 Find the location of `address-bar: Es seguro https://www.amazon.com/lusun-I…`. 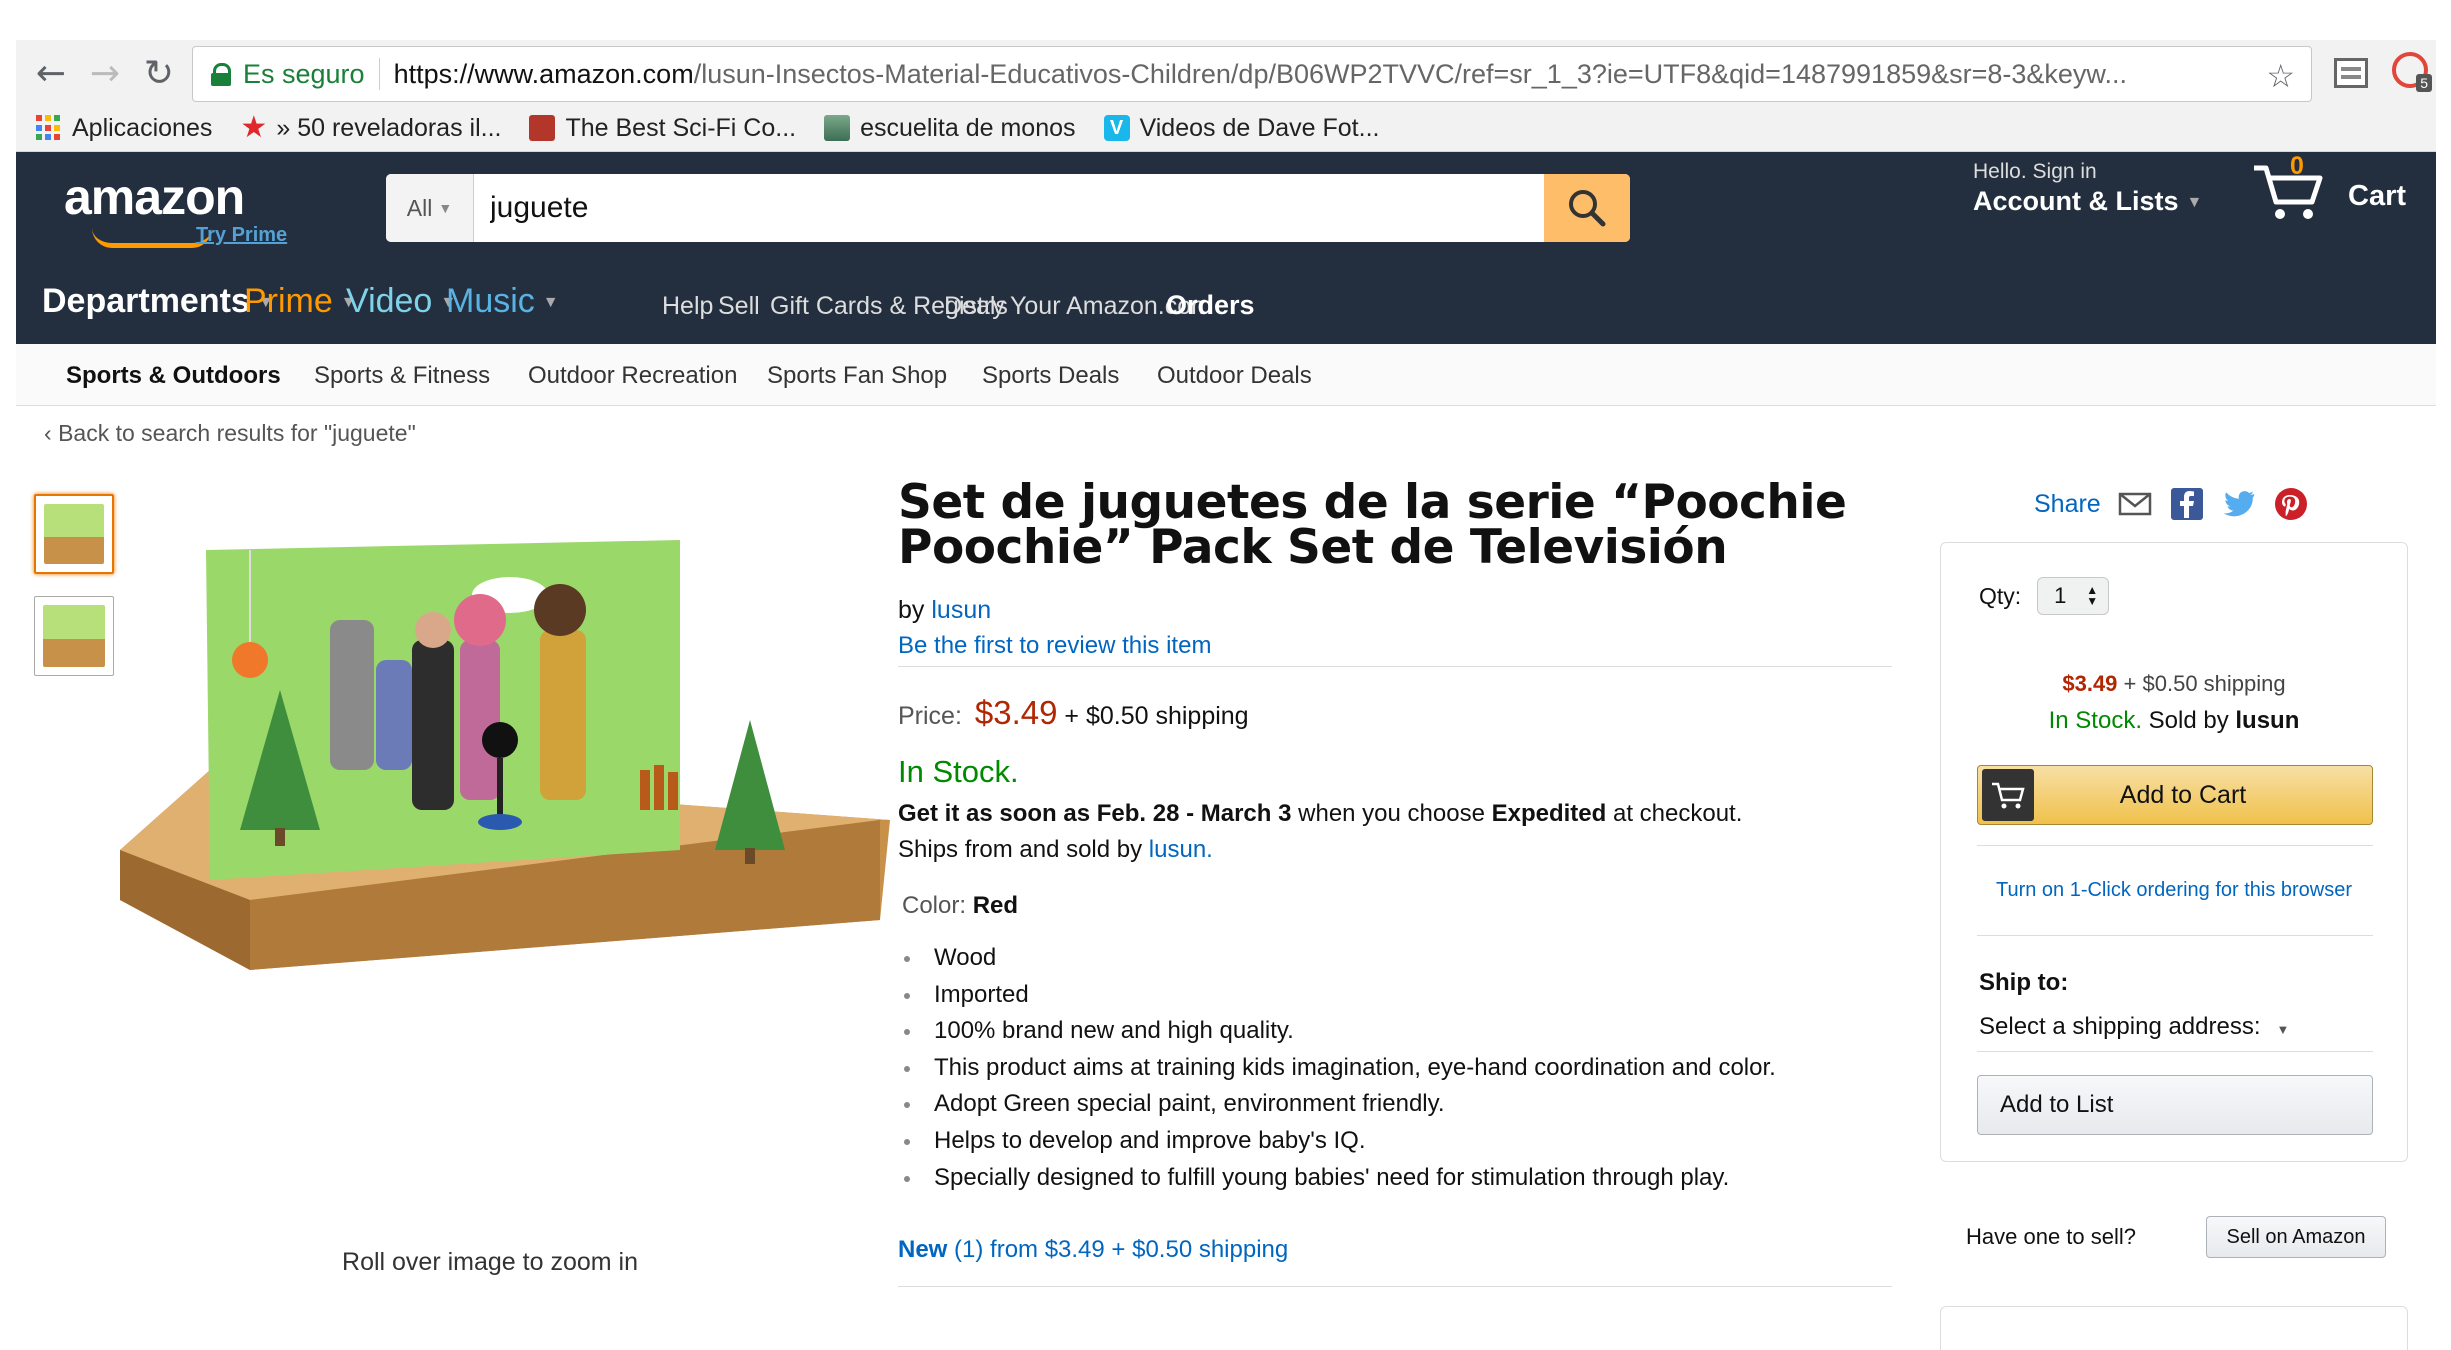

address-bar: Es seguro https://www.amazon.com/lusun-I… is located at coordinates (1252, 74).